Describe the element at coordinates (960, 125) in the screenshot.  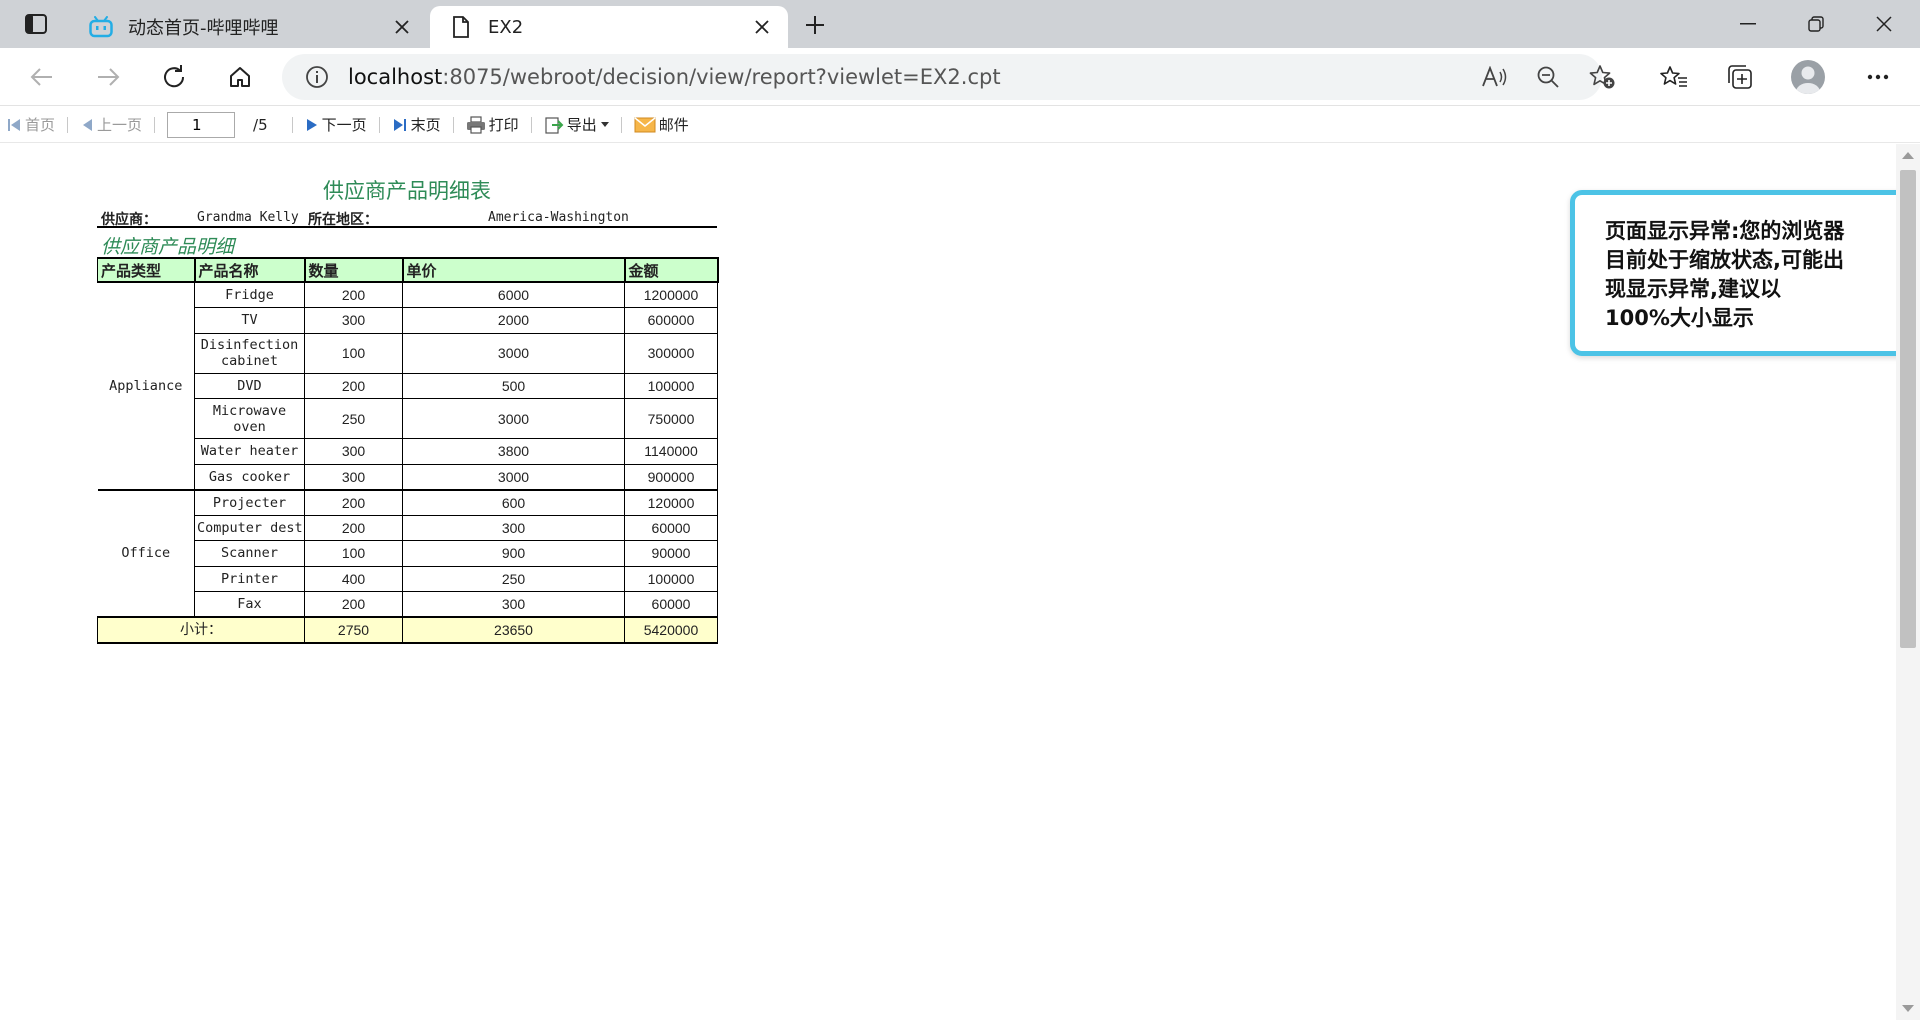
I see `report-toolbar: 首页 上一页 /5 下一页 末页 打印 导出` at that location.